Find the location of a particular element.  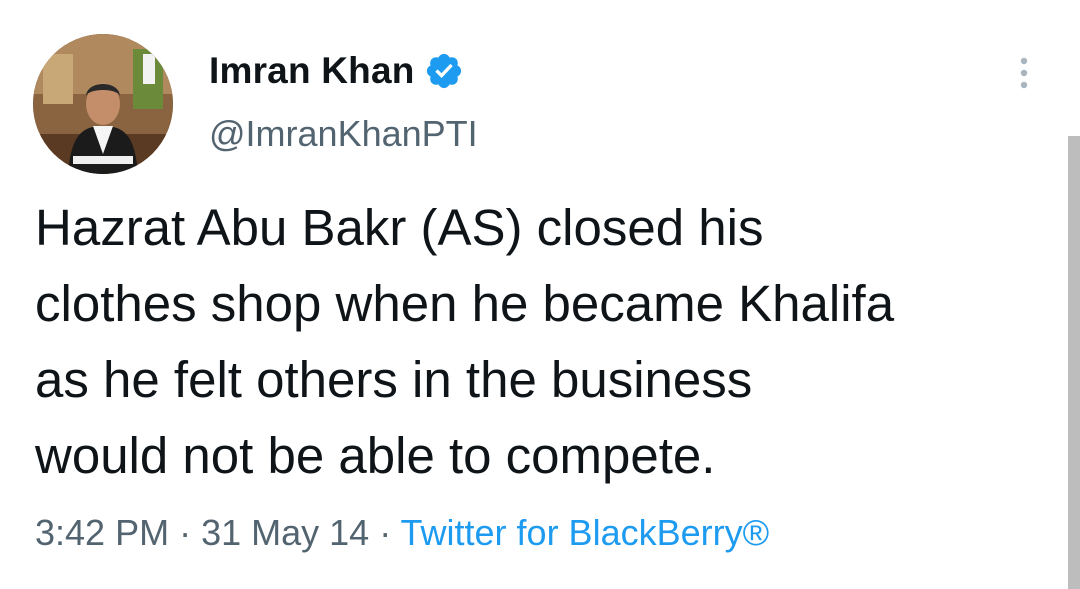

author-name: Imran Khan is located at coordinates (312, 71).